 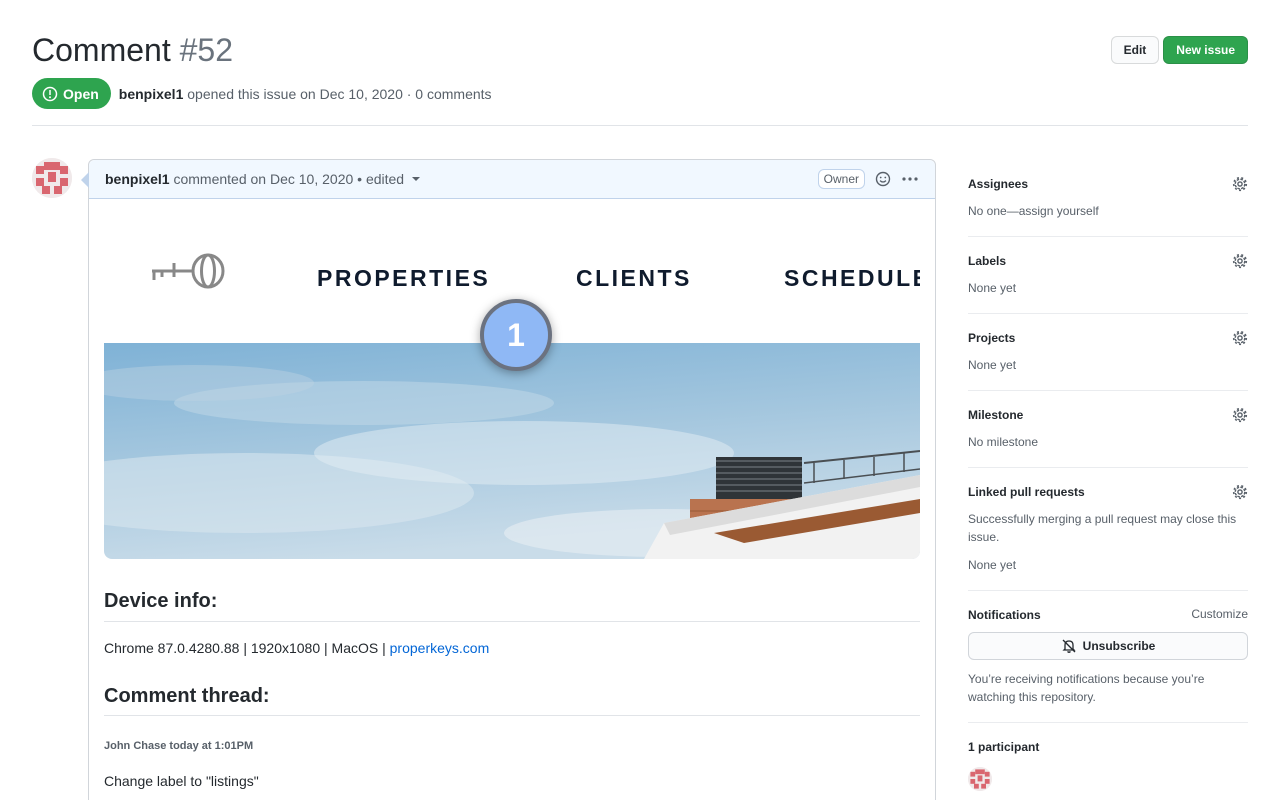 What do you see at coordinates (516, 335) in the screenshot?
I see `annotation-marker: 1` at bounding box center [516, 335].